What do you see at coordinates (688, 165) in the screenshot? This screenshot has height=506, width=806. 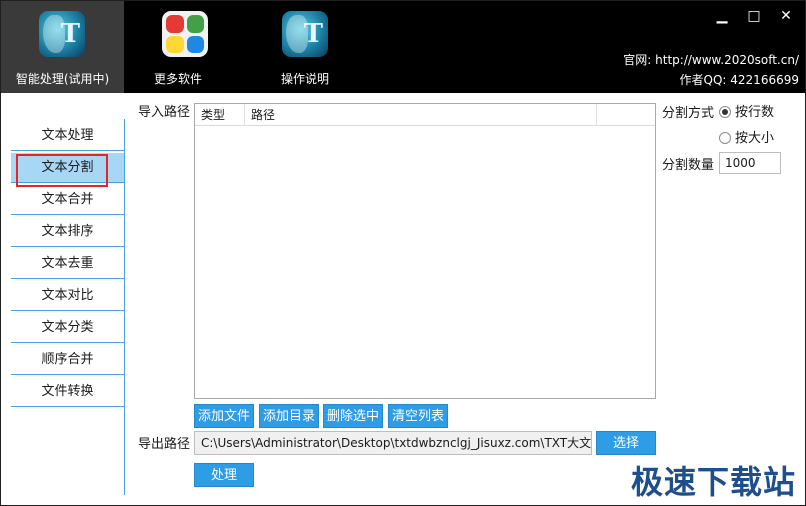 I see `split-count-label: 分割数量` at bounding box center [688, 165].